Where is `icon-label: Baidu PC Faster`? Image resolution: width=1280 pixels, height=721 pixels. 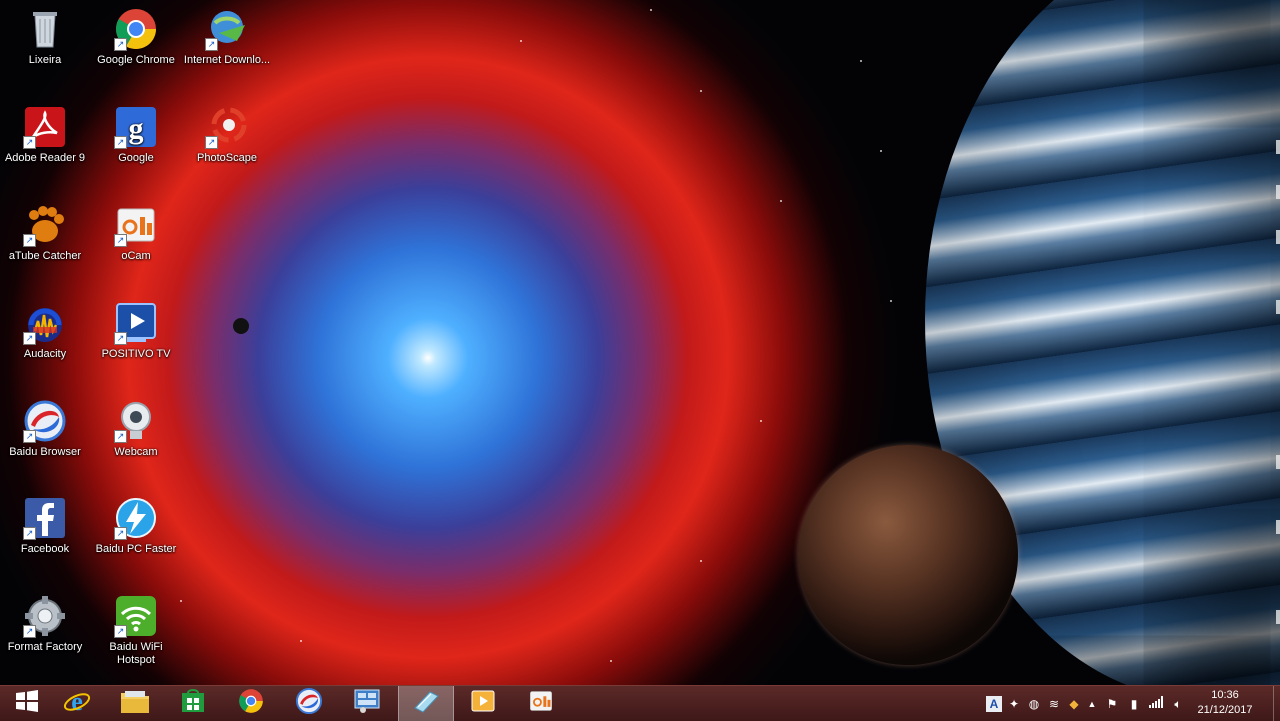 icon-label: Baidu PC Faster is located at coordinates (136, 549).